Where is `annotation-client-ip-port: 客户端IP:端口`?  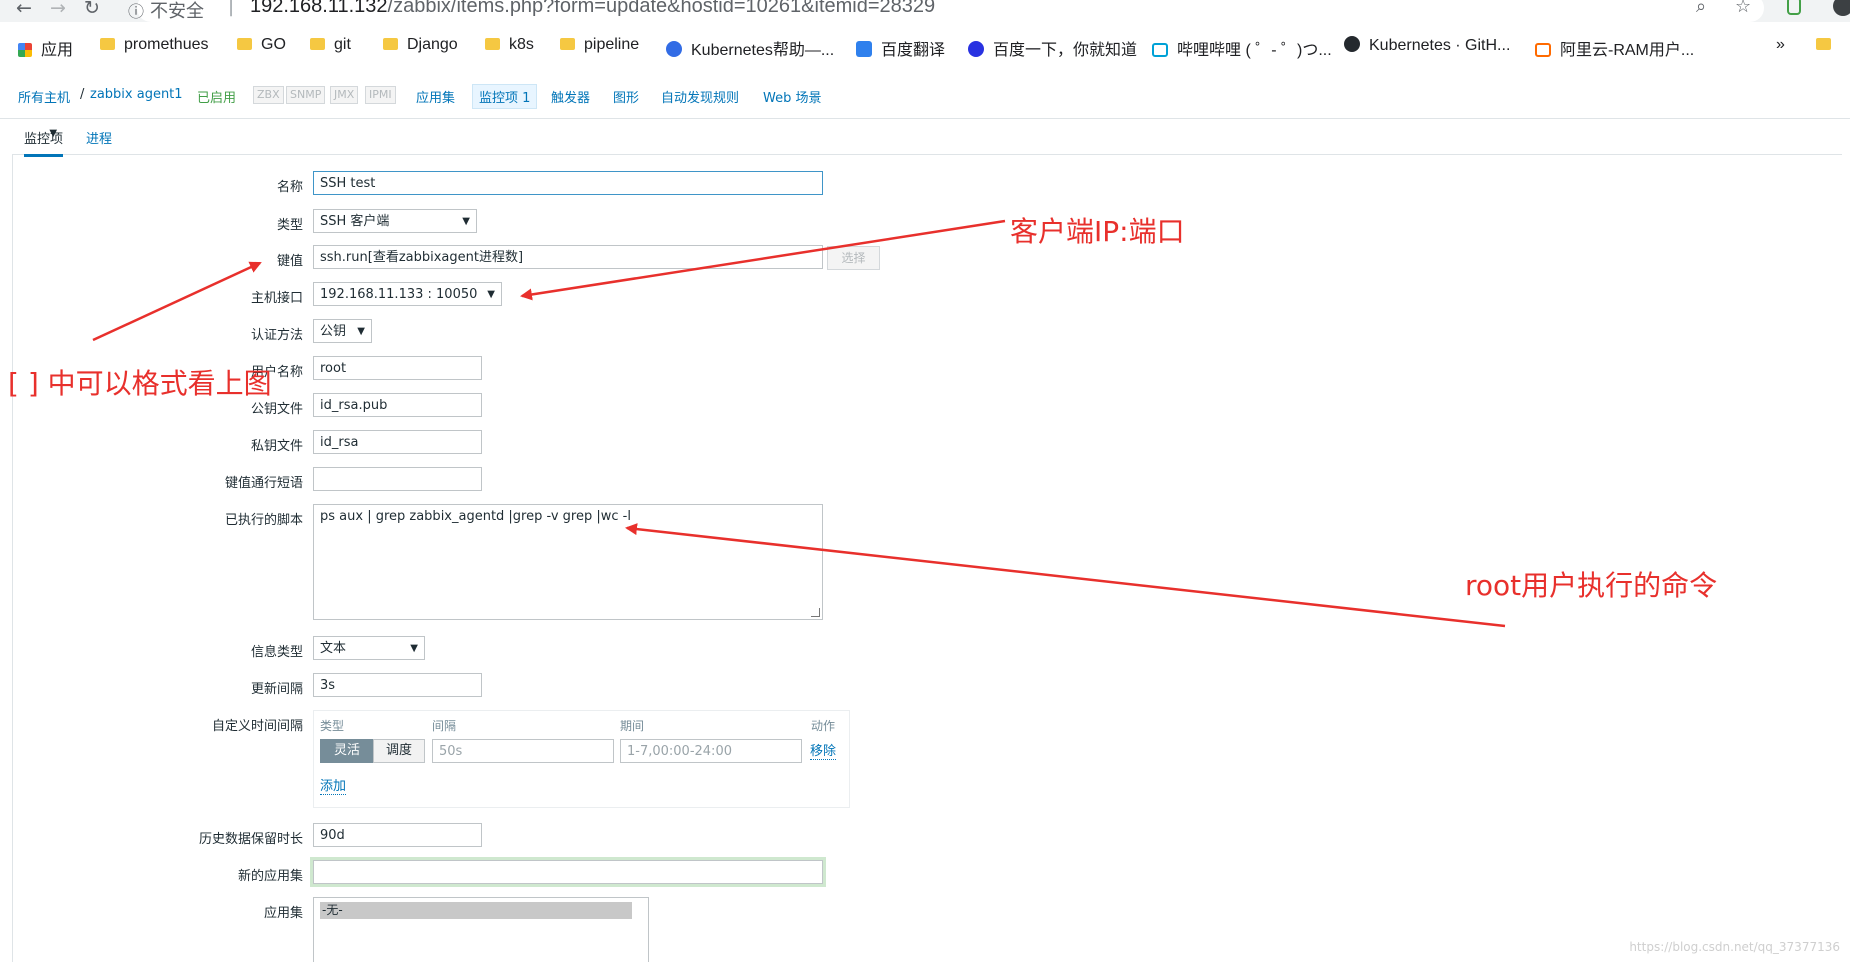 annotation-client-ip-port: 客户端IP:端口 is located at coordinates (1097, 231).